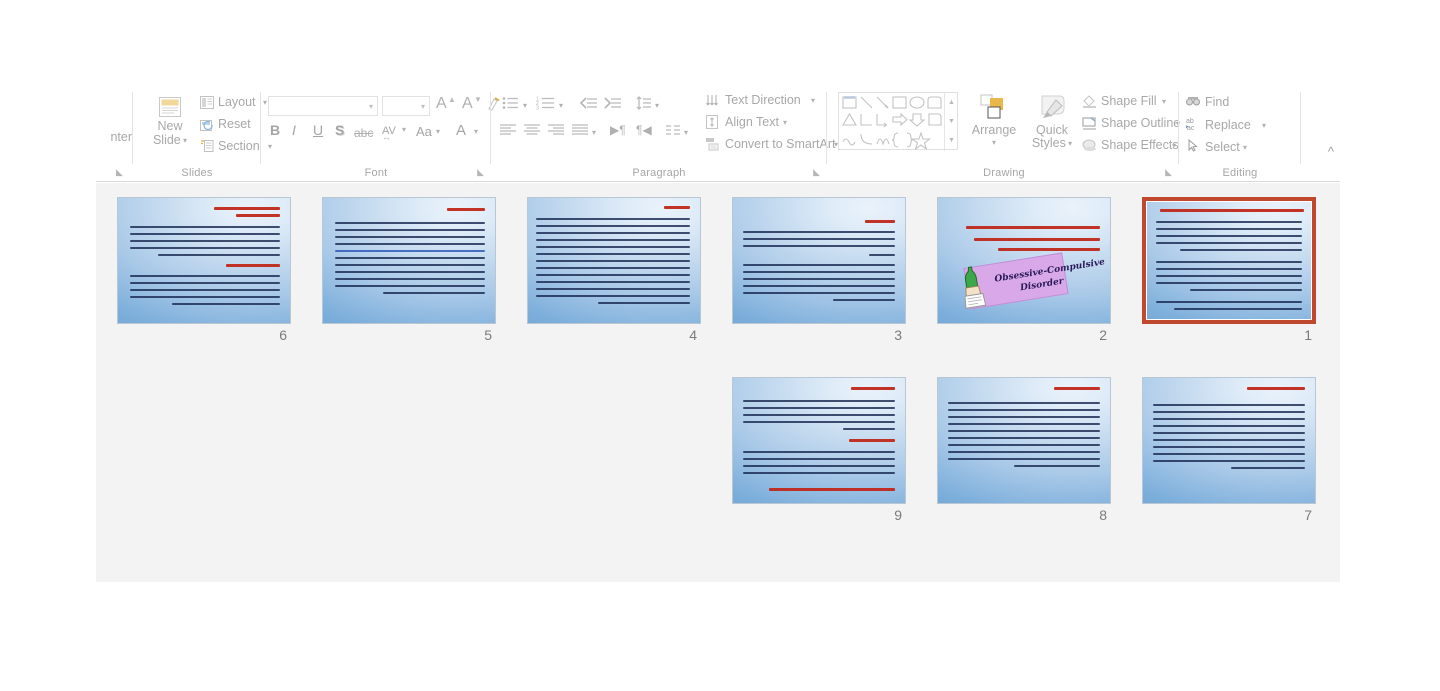 This screenshot has width=1440, height=691. Describe the element at coordinates (594, 132) in the screenshot. I see `justify-caret-icon: ▾` at that location.